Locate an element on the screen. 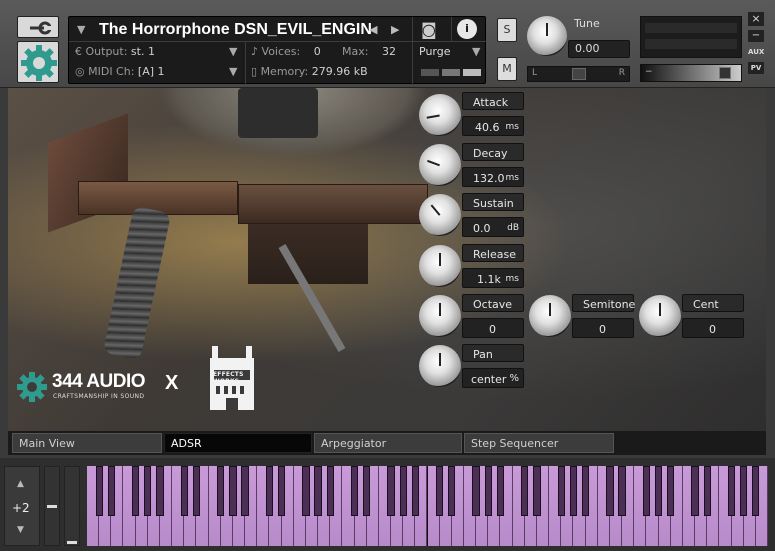 The image size is (775, 551). semitone-value: 0 is located at coordinates (602, 329).